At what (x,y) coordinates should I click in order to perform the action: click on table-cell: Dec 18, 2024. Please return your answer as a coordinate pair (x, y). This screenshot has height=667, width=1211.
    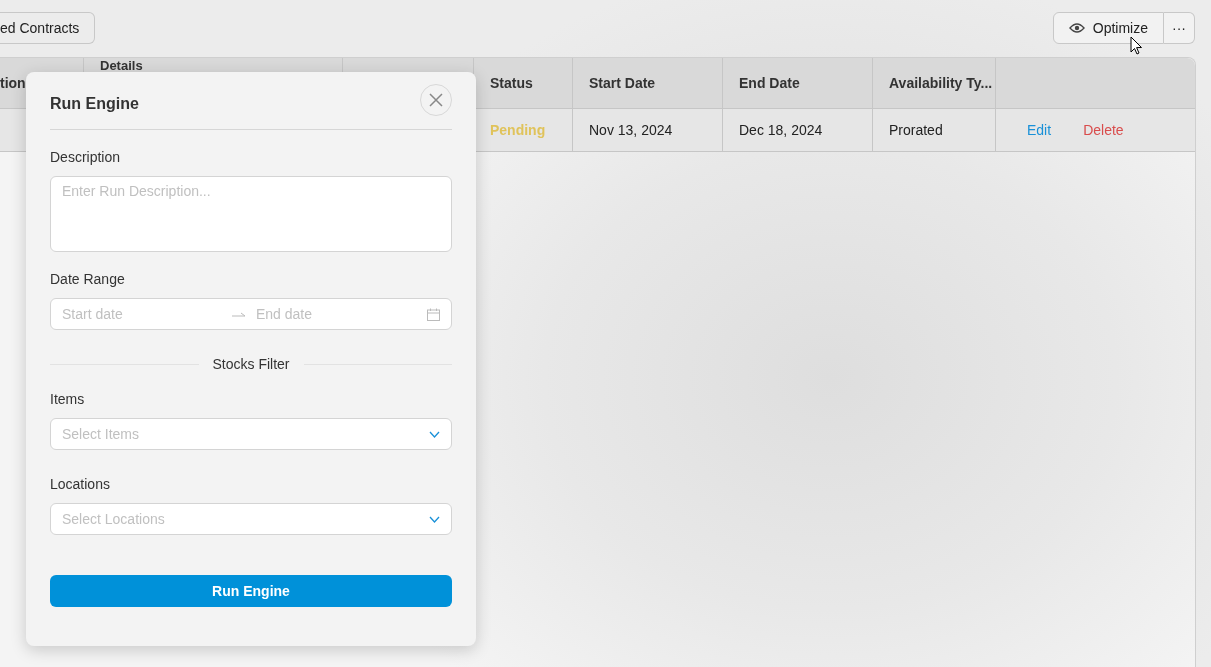
    Looking at the image, I should click on (798, 130).